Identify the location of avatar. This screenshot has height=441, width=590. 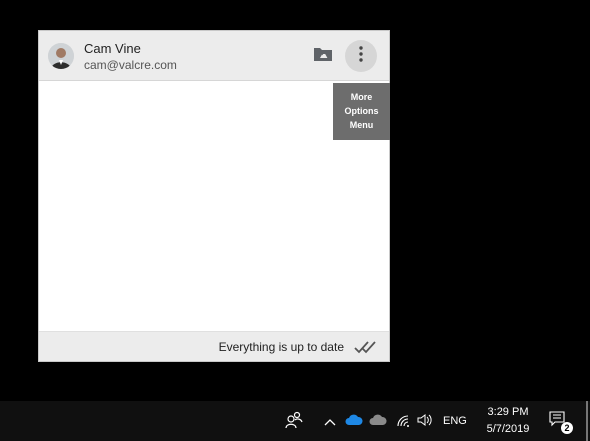
(61, 56).